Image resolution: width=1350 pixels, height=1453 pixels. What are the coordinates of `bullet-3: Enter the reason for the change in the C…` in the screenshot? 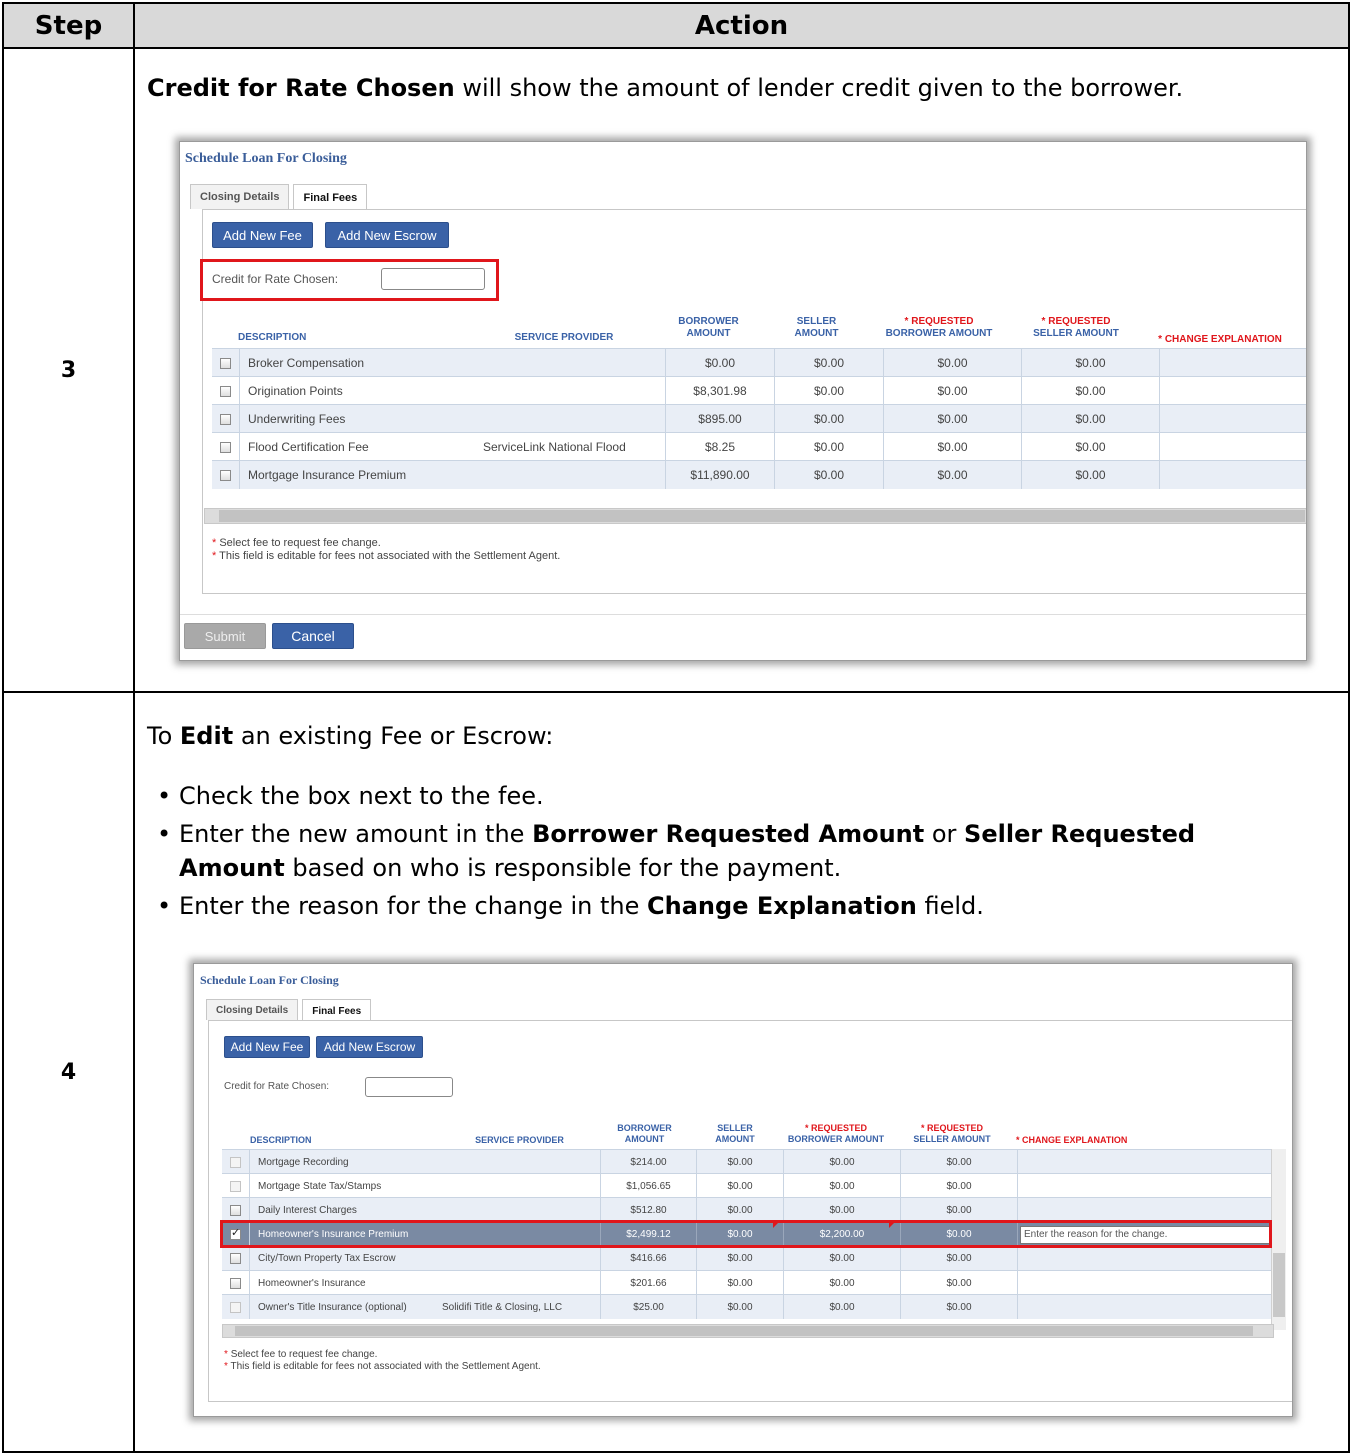 It's located at (727, 906).